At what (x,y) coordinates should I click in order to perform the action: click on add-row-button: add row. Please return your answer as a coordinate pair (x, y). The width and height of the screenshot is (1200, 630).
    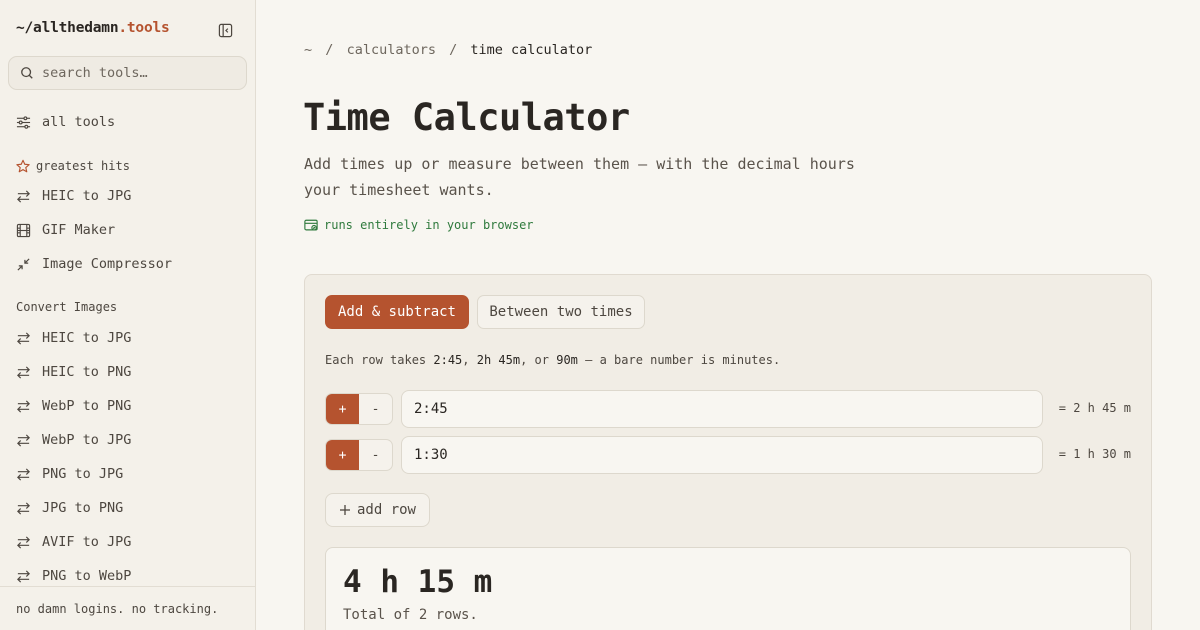
    Looking at the image, I should click on (377, 510).